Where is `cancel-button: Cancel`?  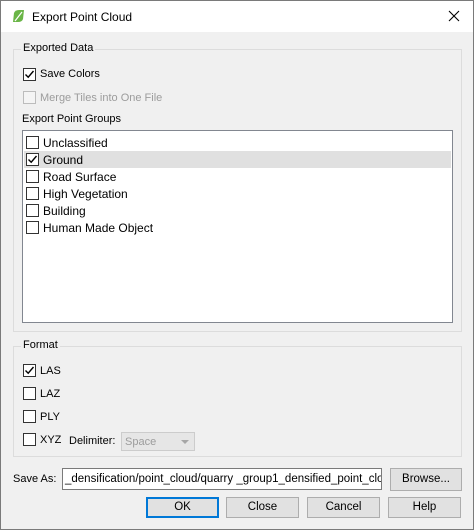 cancel-button: Cancel is located at coordinates (343, 507).